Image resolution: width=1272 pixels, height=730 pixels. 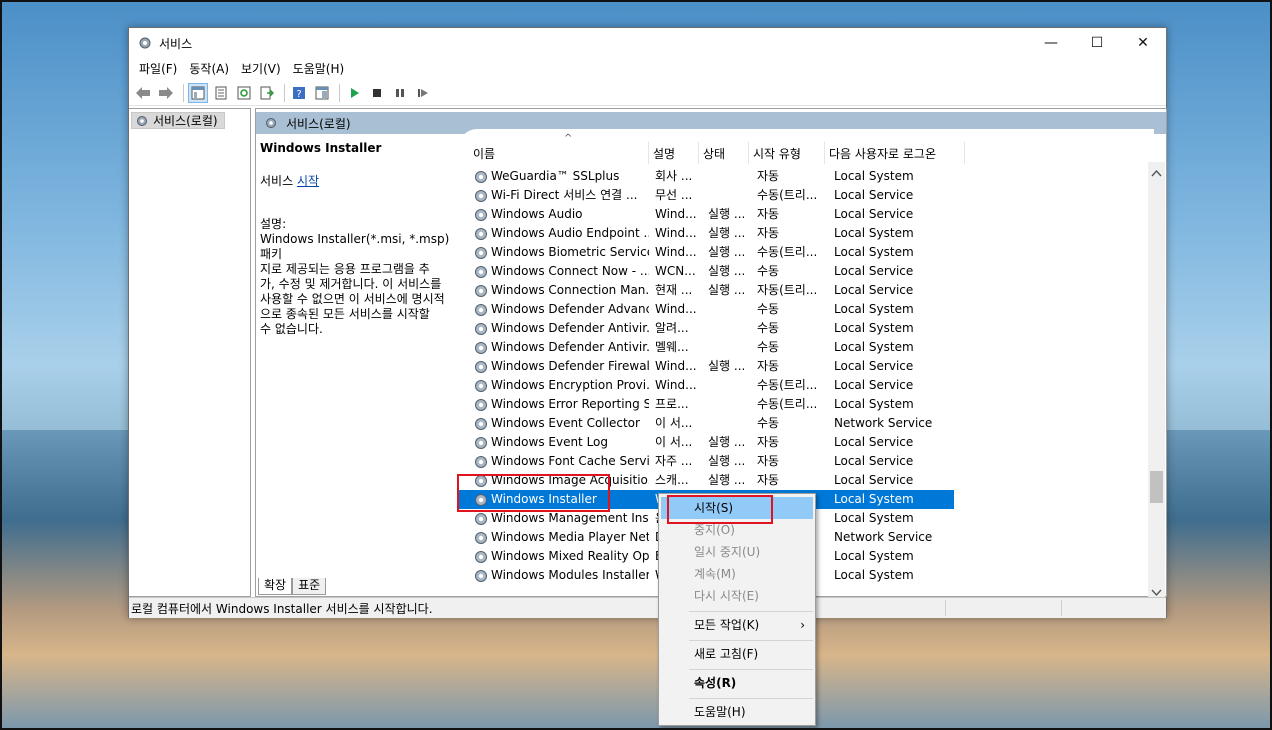 What do you see at coordinates (1051, 43) in the screenshot?
I see `minimize-button: —` at bounding box center [1051, 43].